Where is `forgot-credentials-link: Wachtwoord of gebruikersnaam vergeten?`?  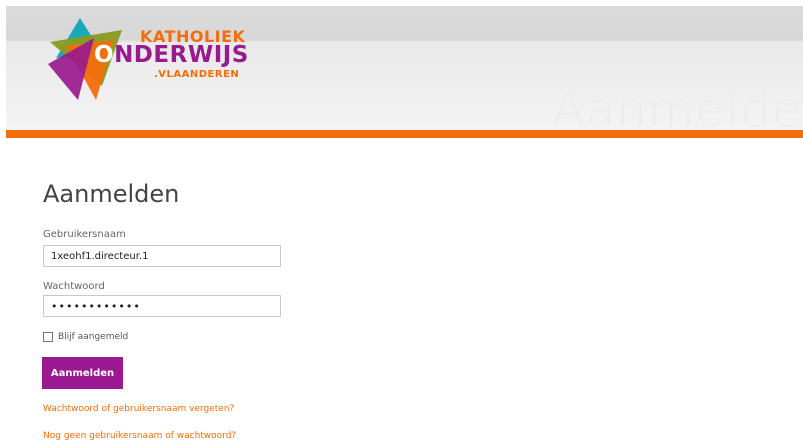
forgot-credentials-link: Wachtwoord of gebruikersnaam vergeten? is located at coordinates (138, 409).